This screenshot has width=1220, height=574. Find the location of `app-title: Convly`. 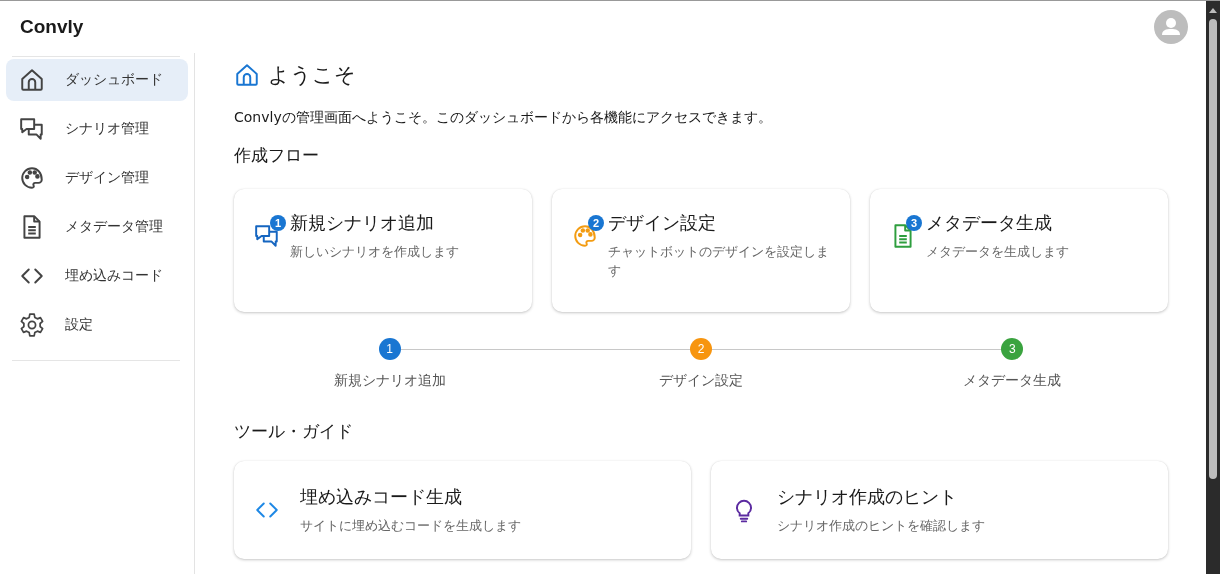

app-title: Convly is located at coordinates (52, 27).